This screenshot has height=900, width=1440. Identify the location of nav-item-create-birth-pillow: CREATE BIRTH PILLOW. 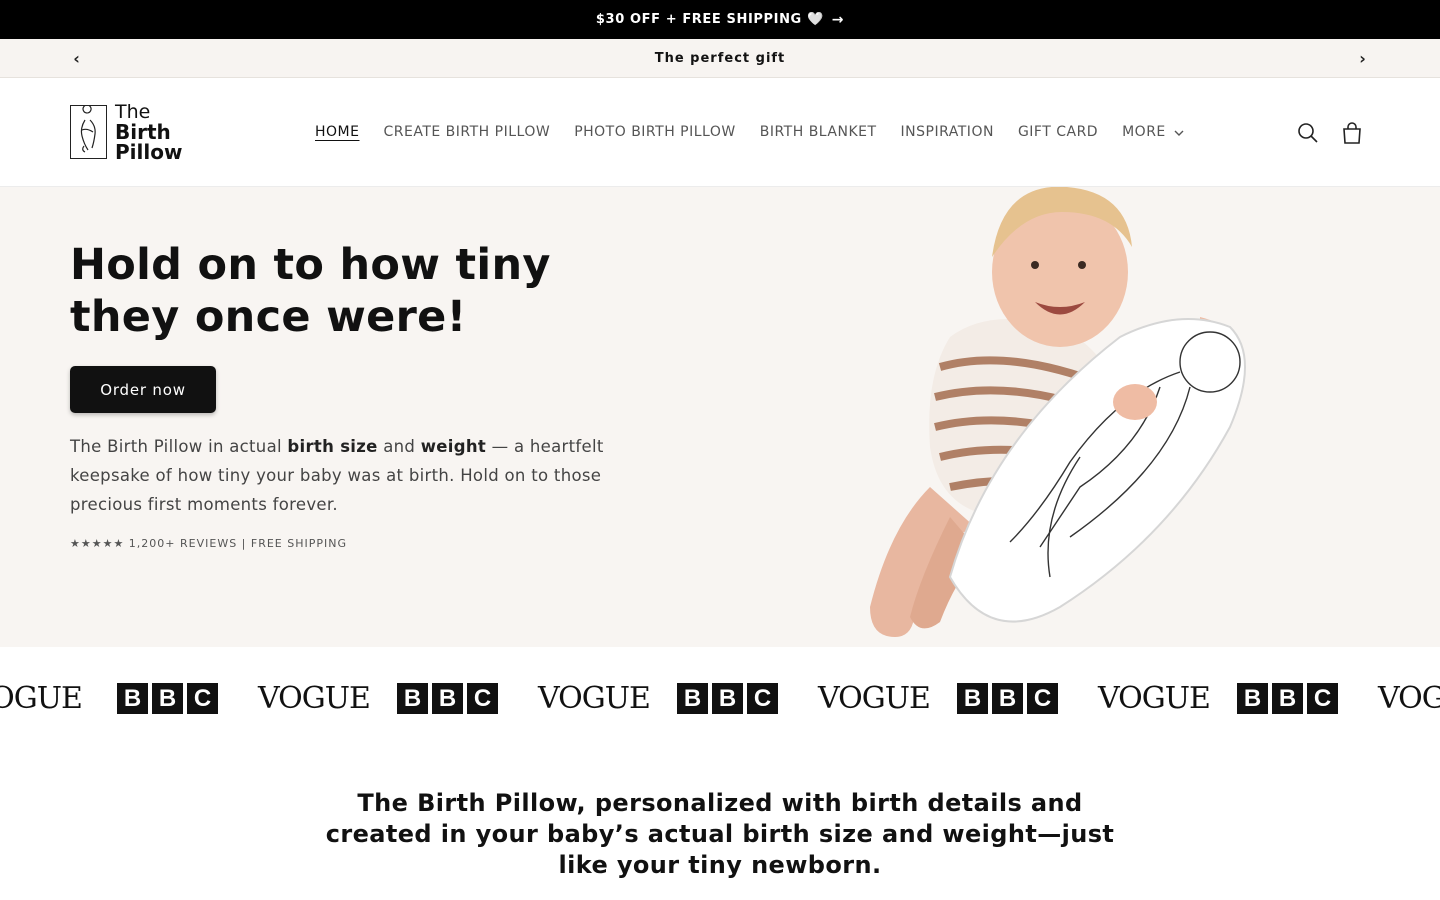
(466, 132).